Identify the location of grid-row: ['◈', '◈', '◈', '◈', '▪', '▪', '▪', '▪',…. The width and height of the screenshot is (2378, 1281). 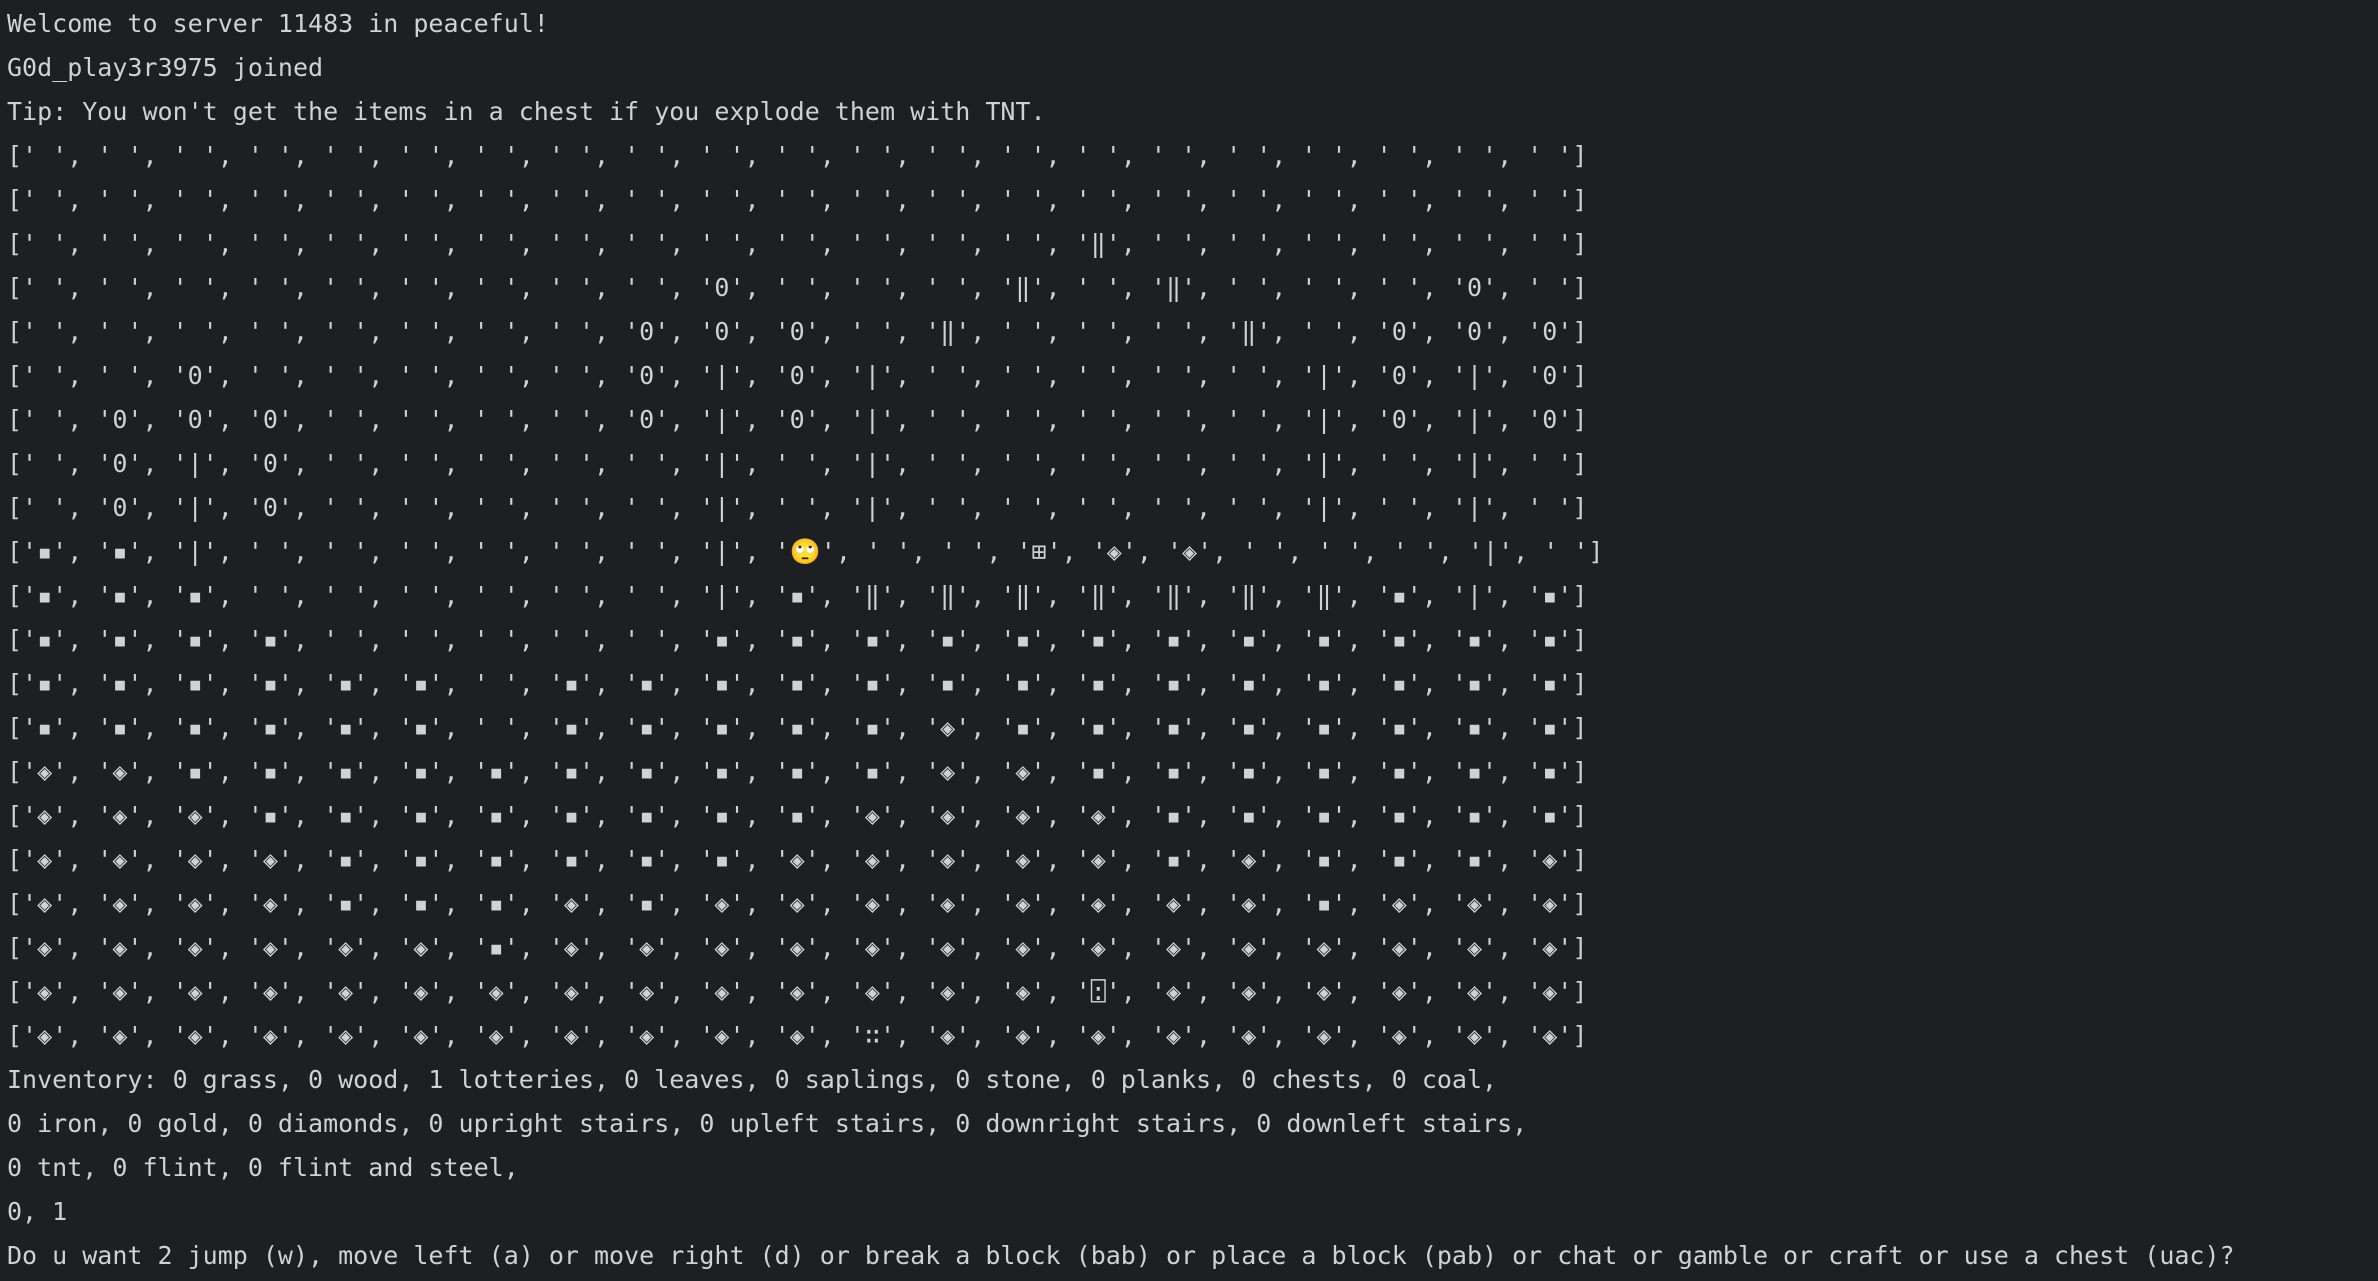
(797, 859).